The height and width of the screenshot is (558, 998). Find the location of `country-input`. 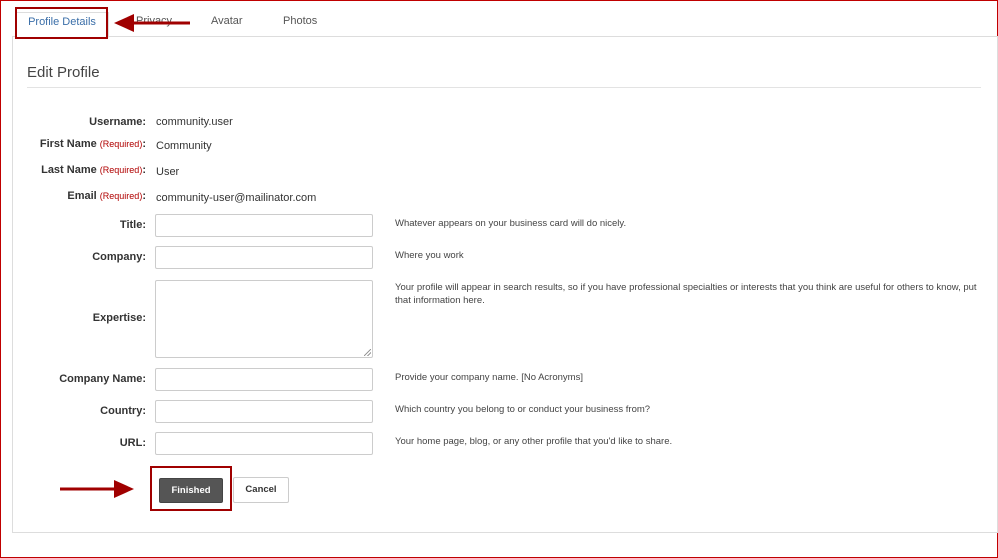

country-input is located at coordinates (264, 411).